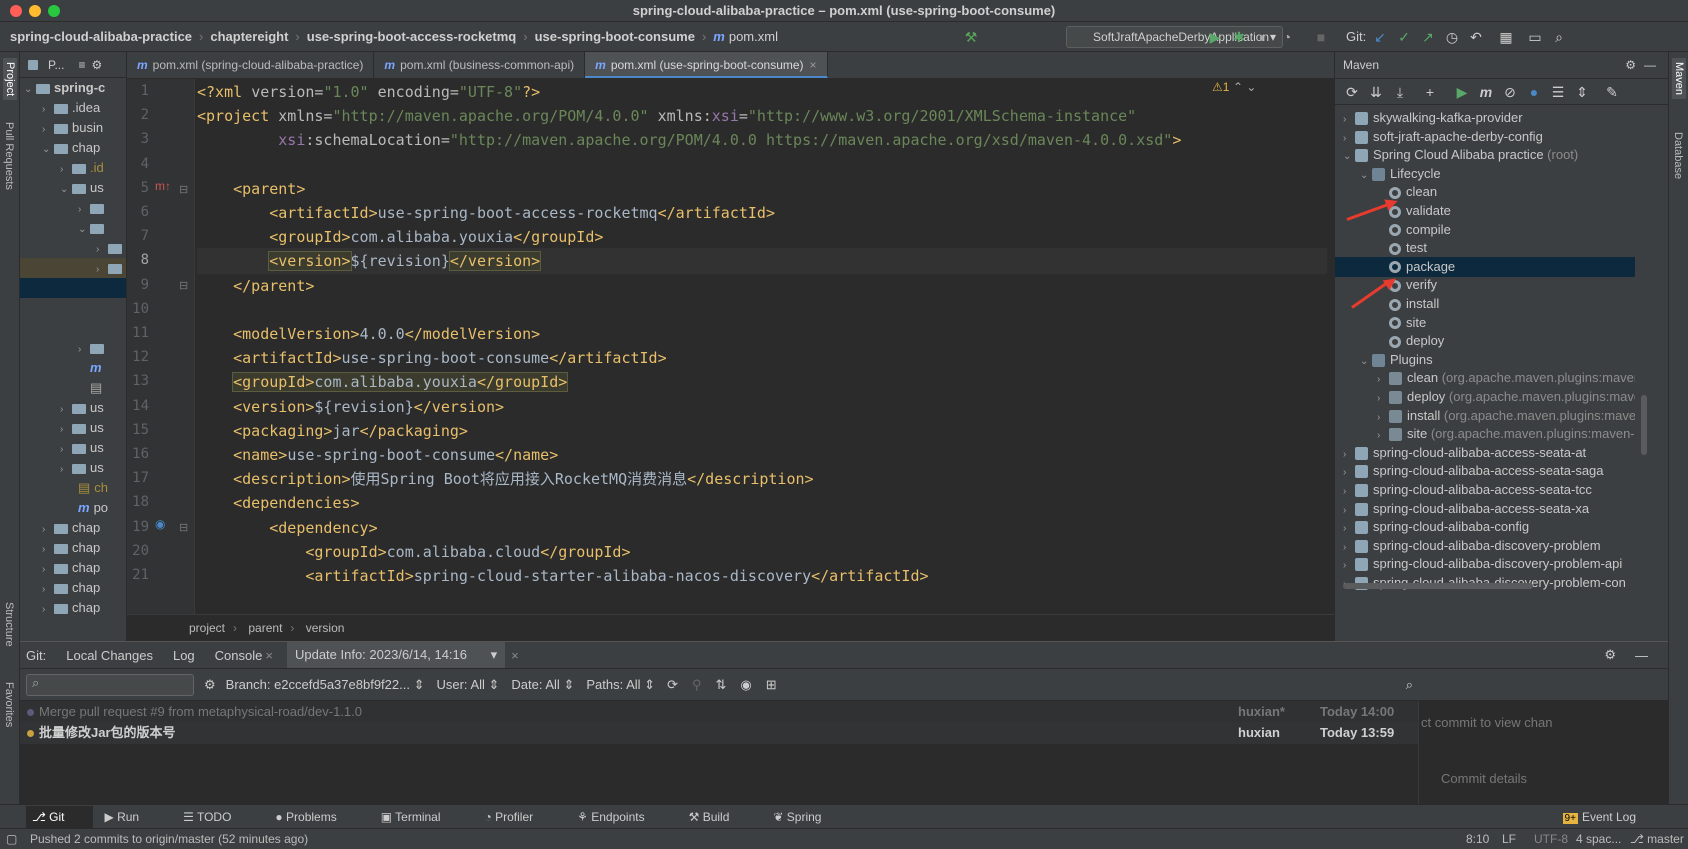 The image size is (1688, 849). What do you see at coordinates (1174, 37) in the screenshot?
I see `run-configuration-select: SoftJraftApacheDerbyApplication ▾` at bounding box center [1174, 37].